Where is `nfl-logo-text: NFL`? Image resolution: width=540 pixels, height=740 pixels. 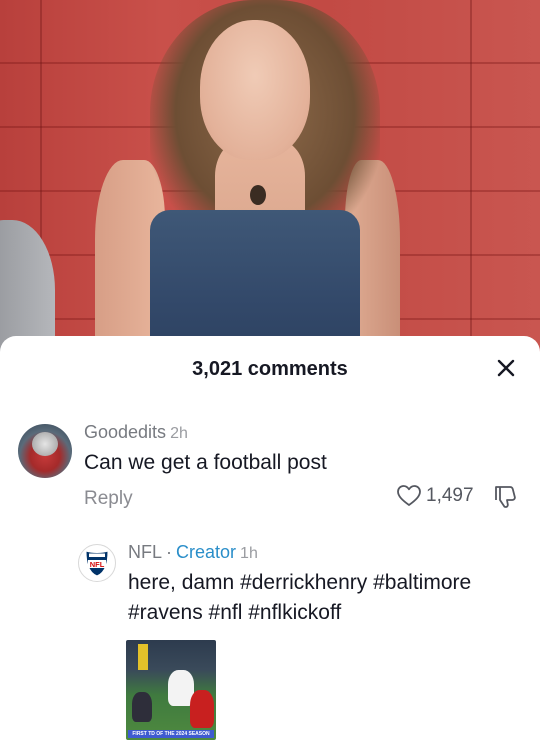 nfl-logo-text: NFL is located at coordinates (97, 564).